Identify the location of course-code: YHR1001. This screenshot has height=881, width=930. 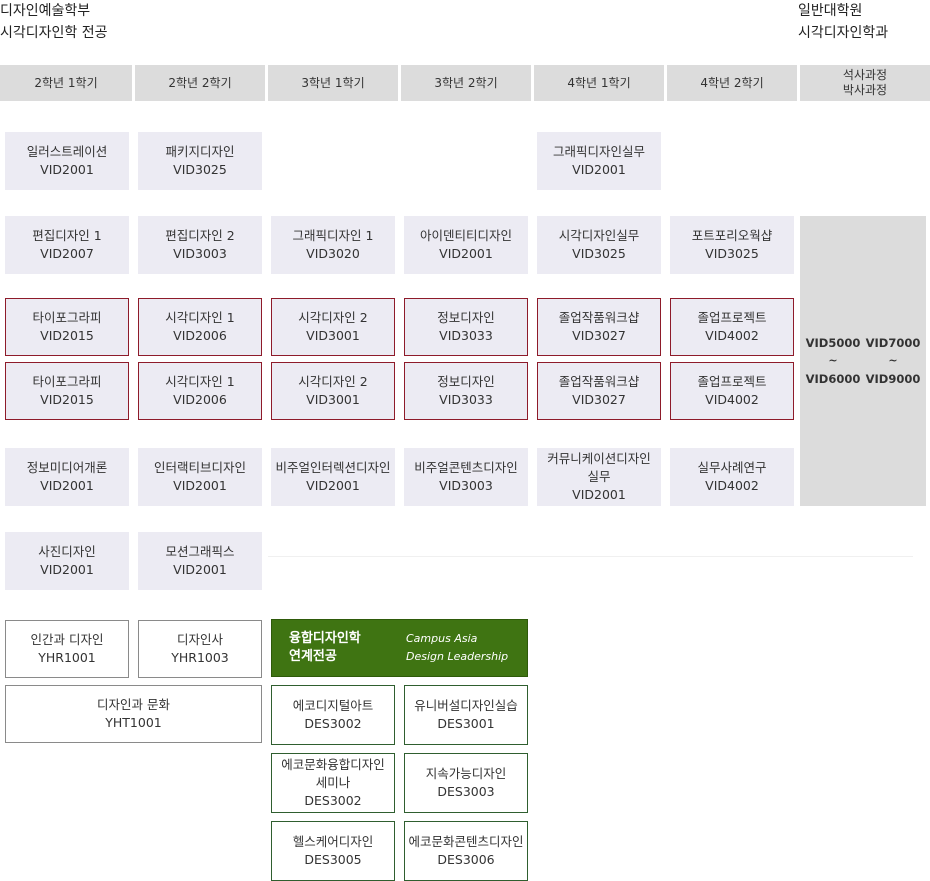
(67, 657).